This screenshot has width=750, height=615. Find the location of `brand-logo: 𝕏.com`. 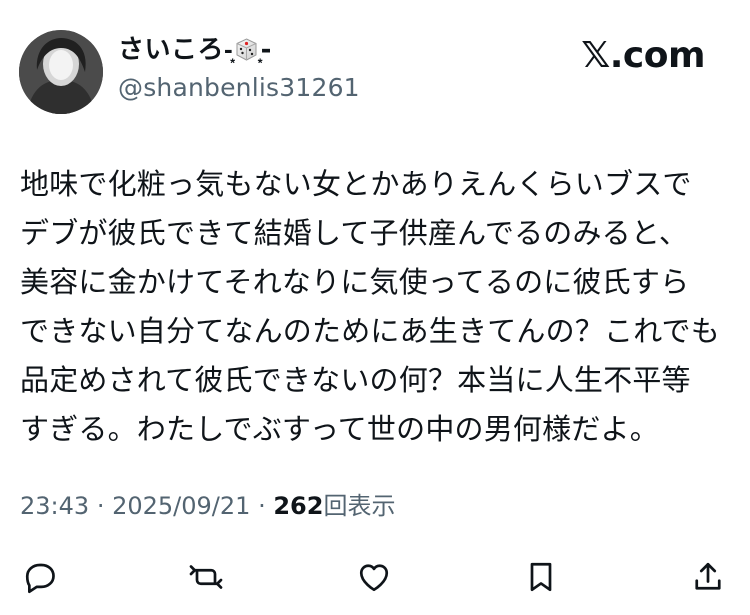

brand-logo: 𝕏.com is located at coordinates (643, 55).